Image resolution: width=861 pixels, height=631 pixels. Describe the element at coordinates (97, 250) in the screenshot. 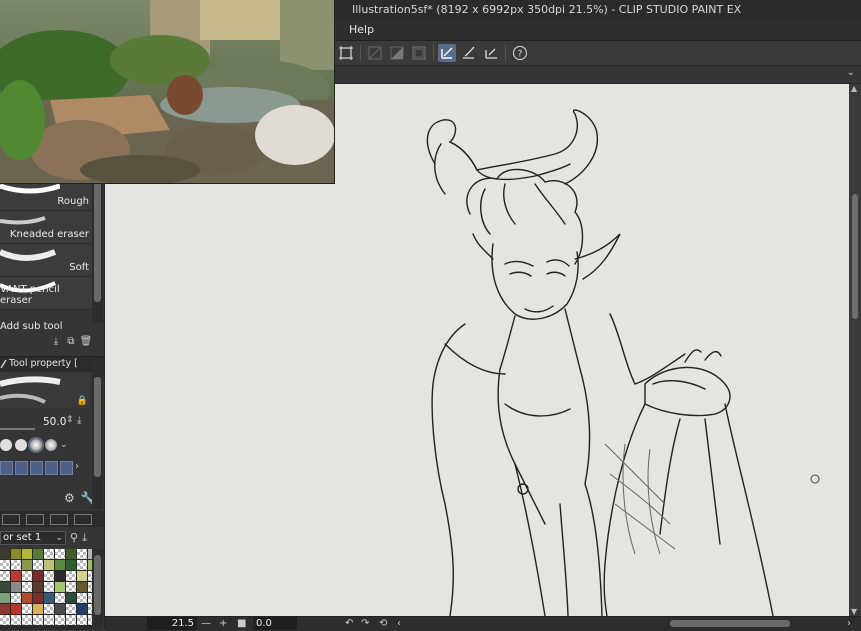

I see `brush-list-scrollbar` at that location.